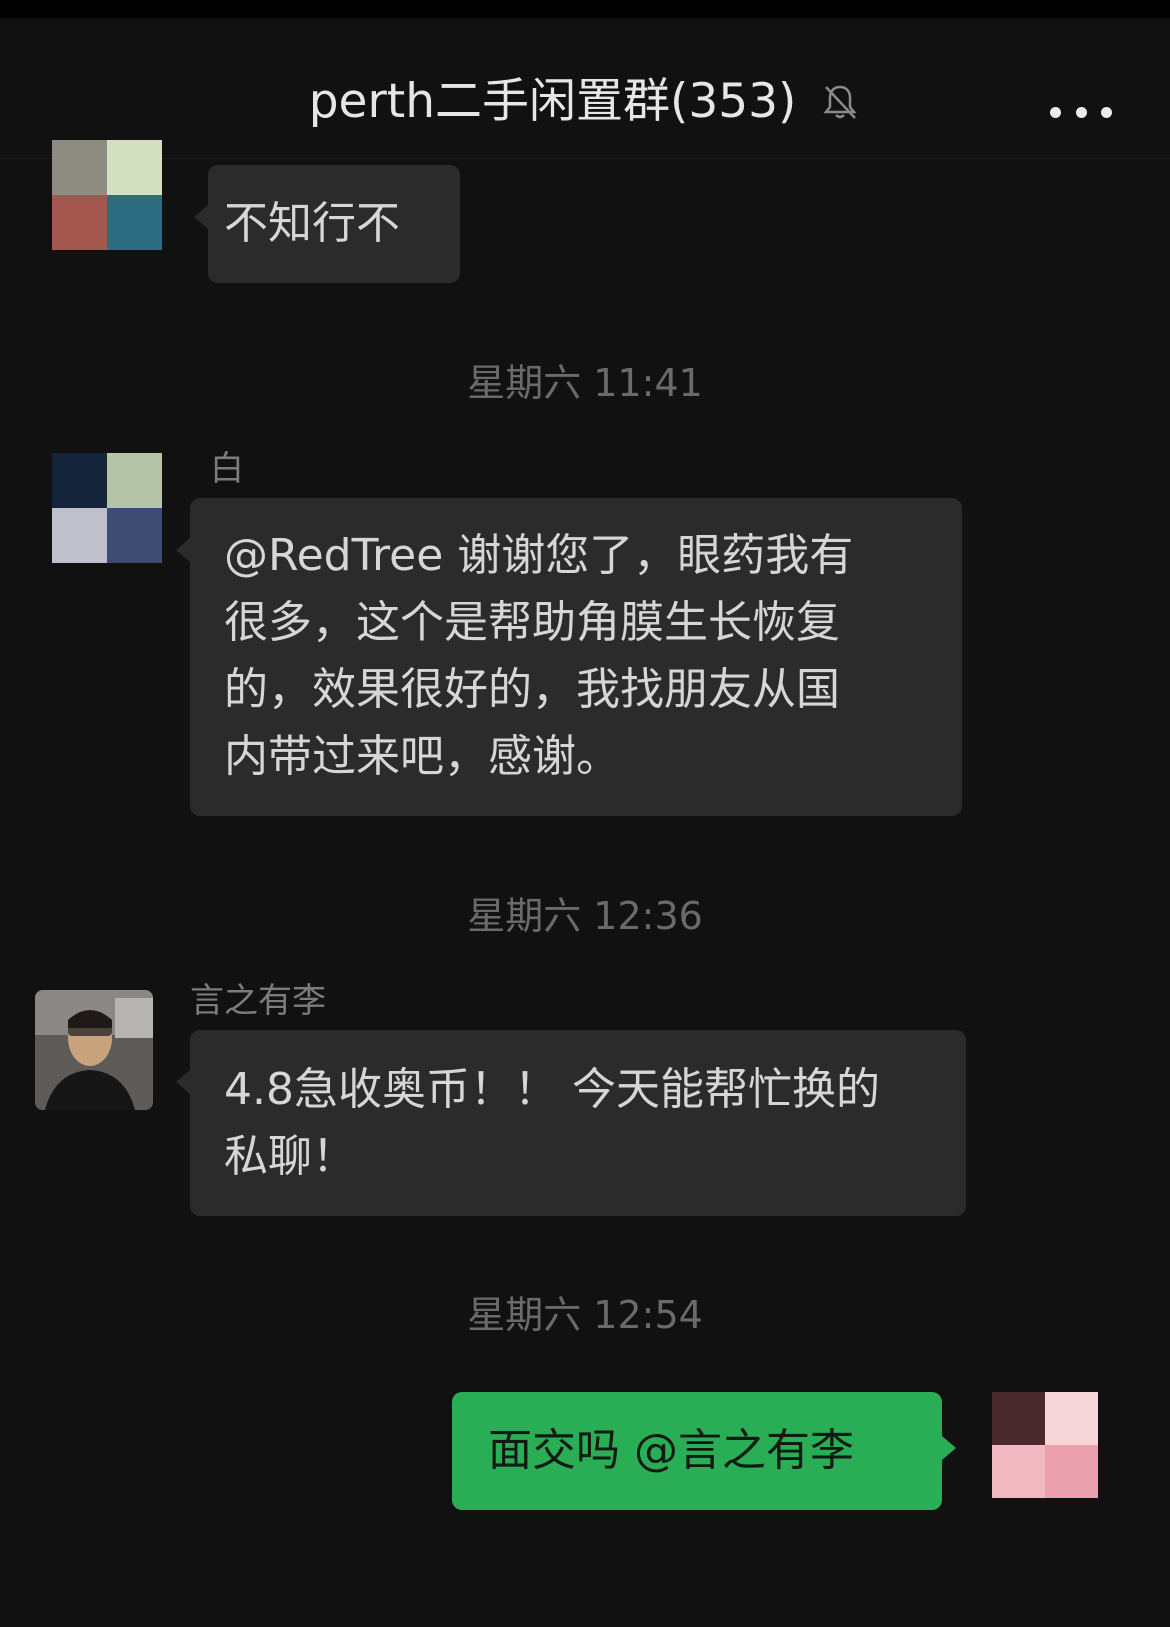 The height and width of the screenshot is (1627, 1170). Describe the element at coordinates (539, 555) in the screenshot. I see `message-line: @RedTree 谢谢您了，眼药我有` at that location.